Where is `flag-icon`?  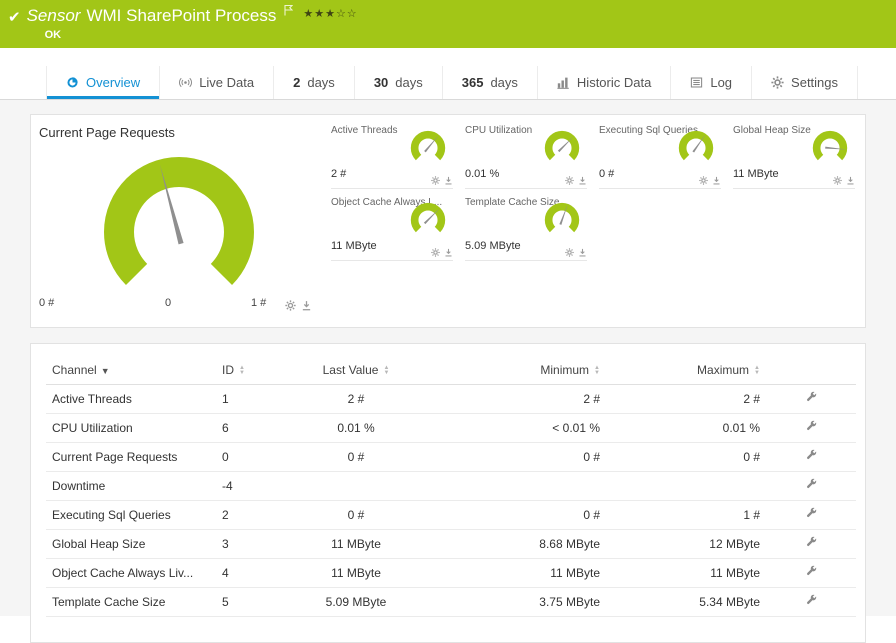
flag-icon is located at coordinates (289, 12).